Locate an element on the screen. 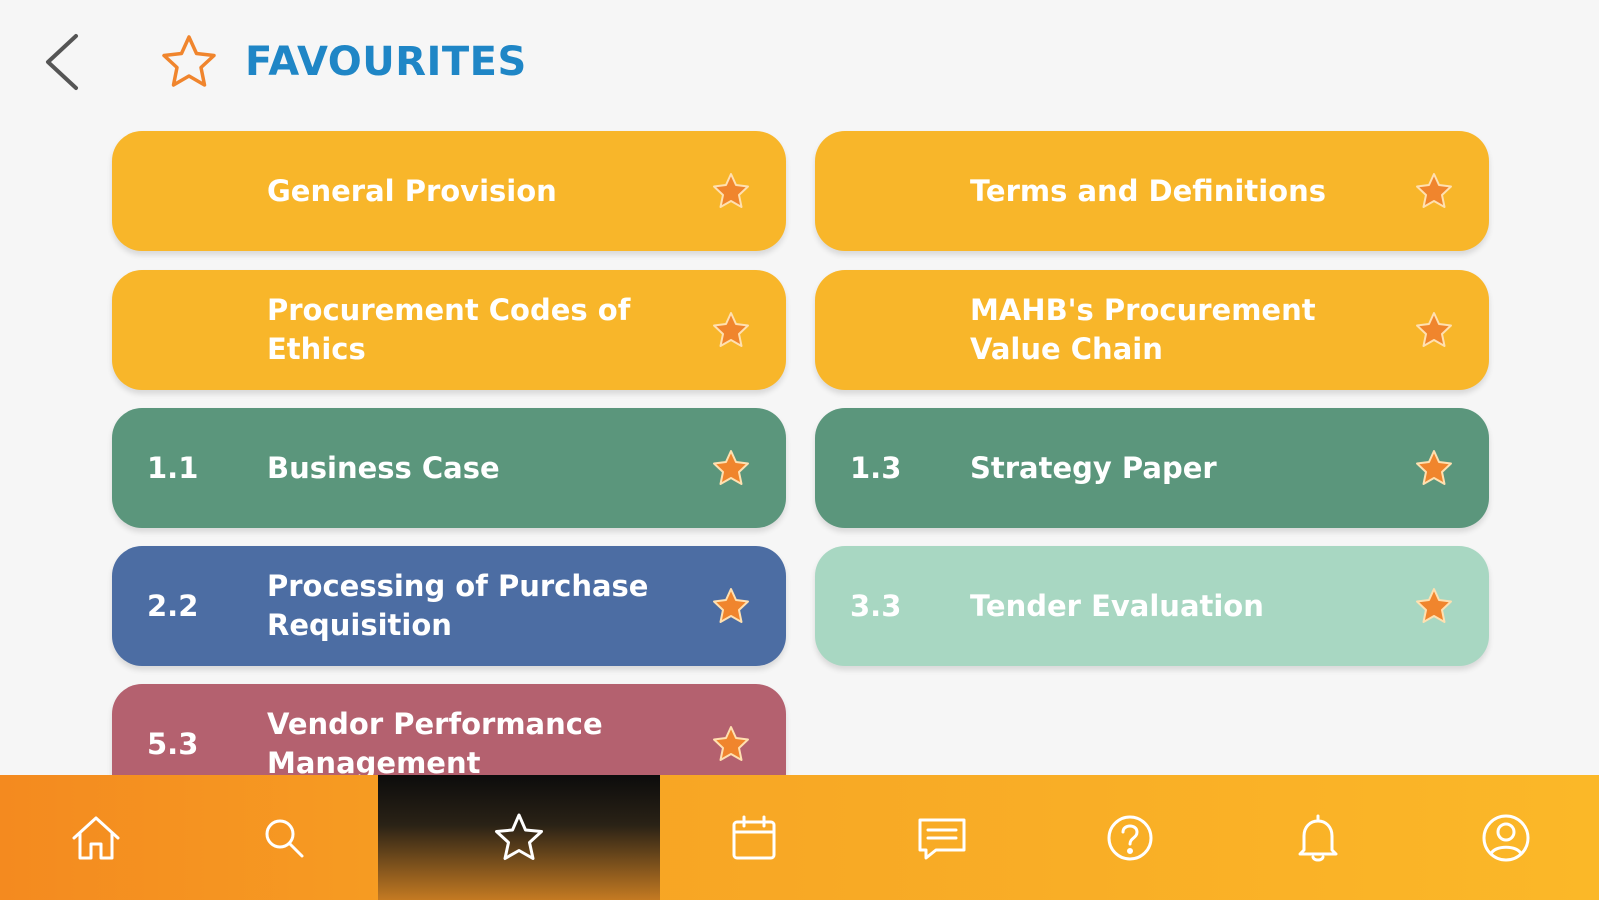 The image size is (1599, 900). favourite-card: 1.1 Business Case is located at coordinates (449, 468).